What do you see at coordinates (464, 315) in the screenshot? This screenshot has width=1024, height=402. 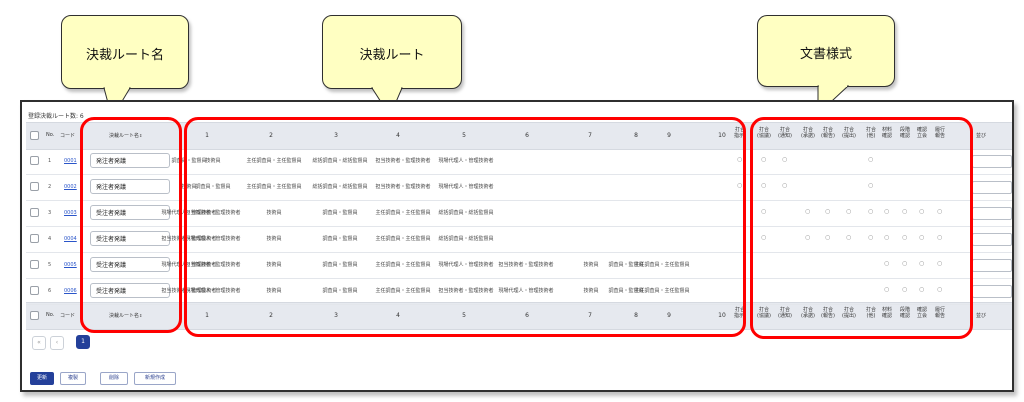 I see `header-bottom-route-col-5: 5` at bounding box center [464, 315].